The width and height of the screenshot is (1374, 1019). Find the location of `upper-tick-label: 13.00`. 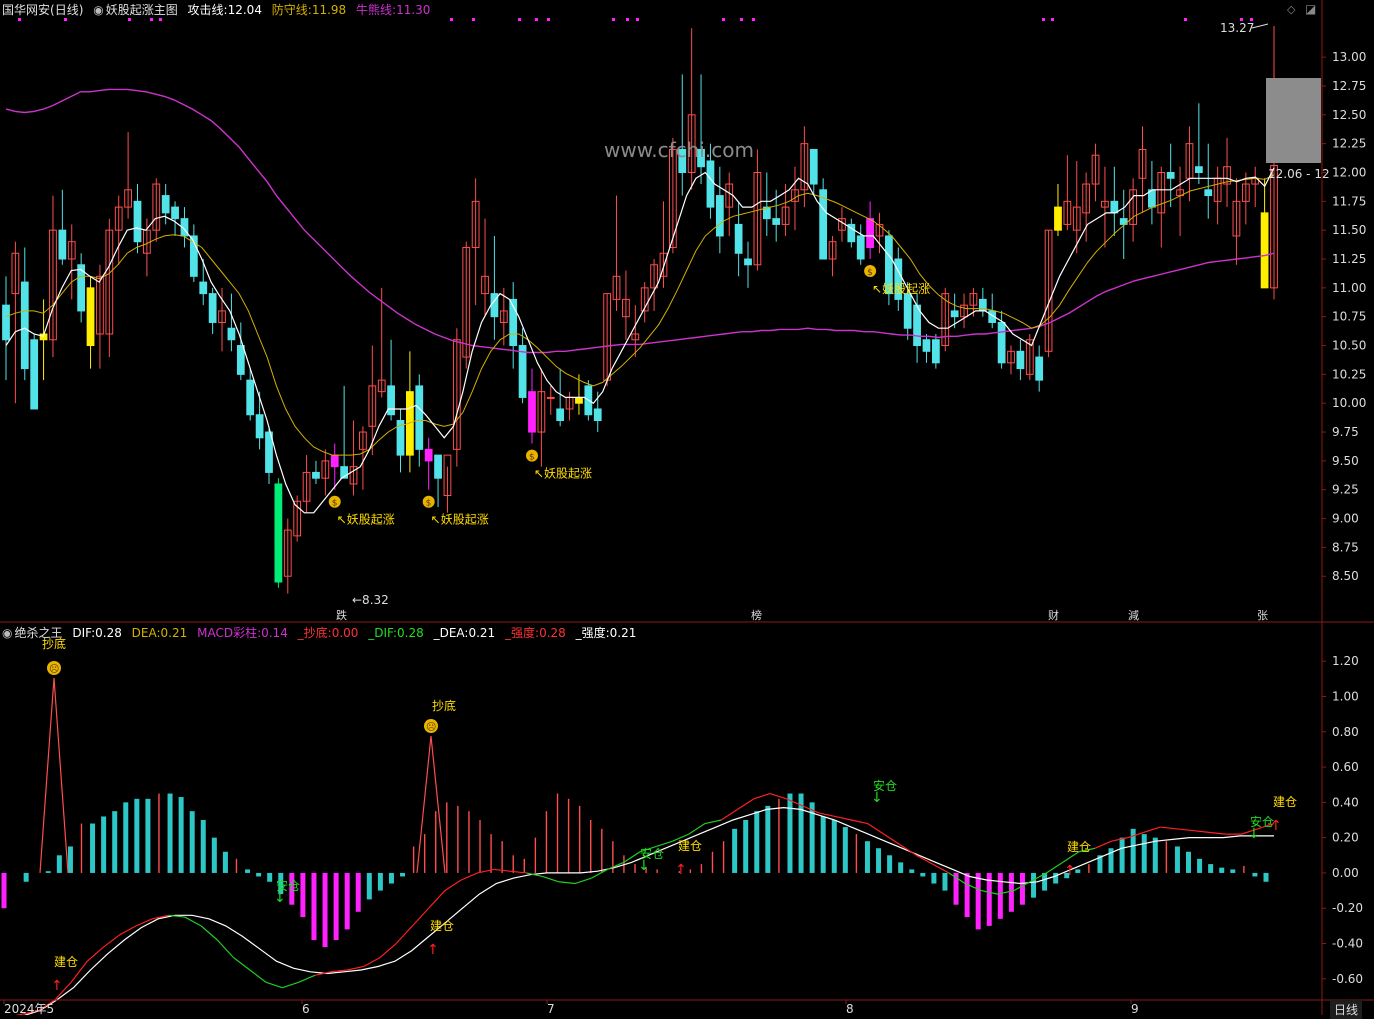

upper-tick-label: 13.00 is located at coordinates (1349, 57).